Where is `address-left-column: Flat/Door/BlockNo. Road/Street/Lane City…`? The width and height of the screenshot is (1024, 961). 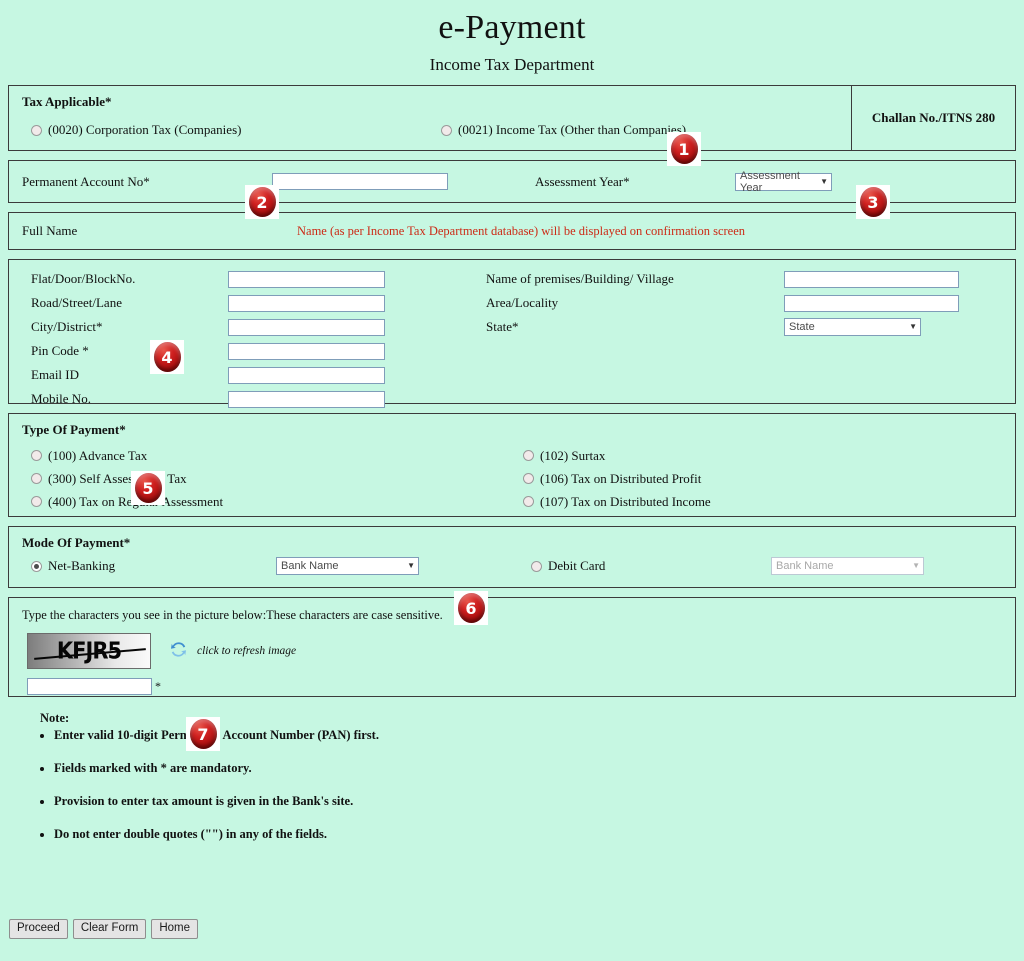
address-left-column: Flat/Door/BlockNo. Road/Street/Lane City… is located at coordinates (258, 339).